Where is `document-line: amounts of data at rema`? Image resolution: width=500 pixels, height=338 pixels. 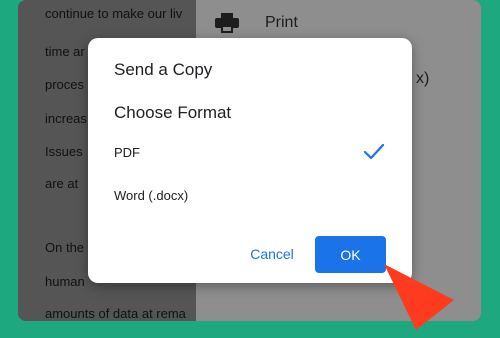
document-line: amounts of data at rema is located at coordinates (115, 313).